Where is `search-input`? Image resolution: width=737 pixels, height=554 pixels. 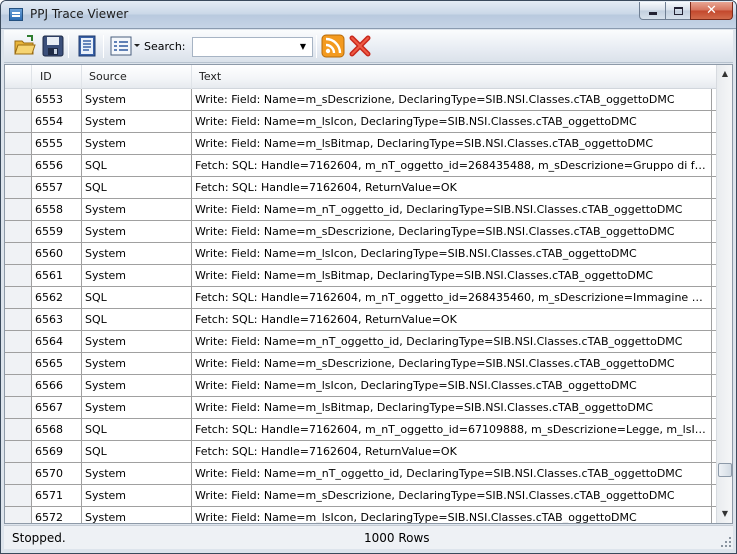
search-input is located at coordinates (243, 47).